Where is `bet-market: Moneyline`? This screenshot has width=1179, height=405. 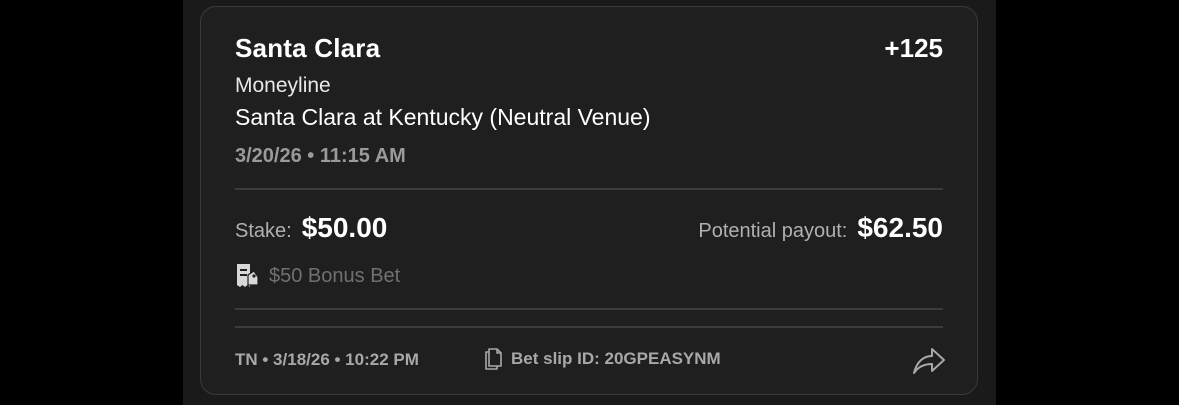 bet-market: Moneyline is located at coordinates (283, 85).